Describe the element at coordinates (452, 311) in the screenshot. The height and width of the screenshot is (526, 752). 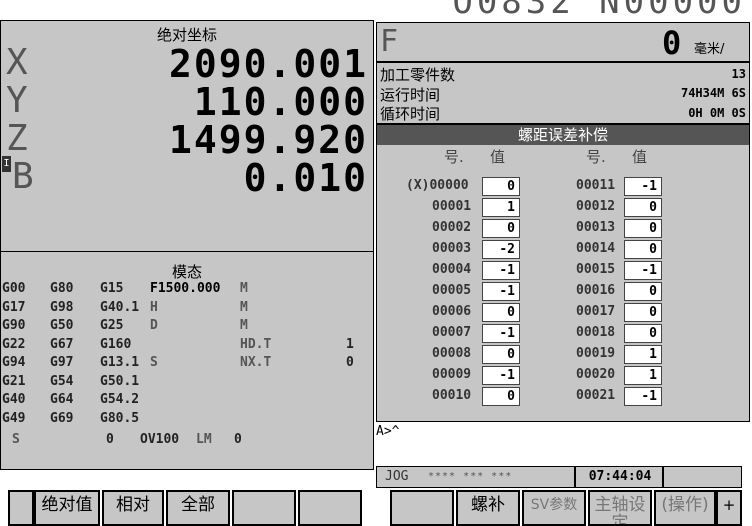
I see `pitch-number: 00006` at that location.